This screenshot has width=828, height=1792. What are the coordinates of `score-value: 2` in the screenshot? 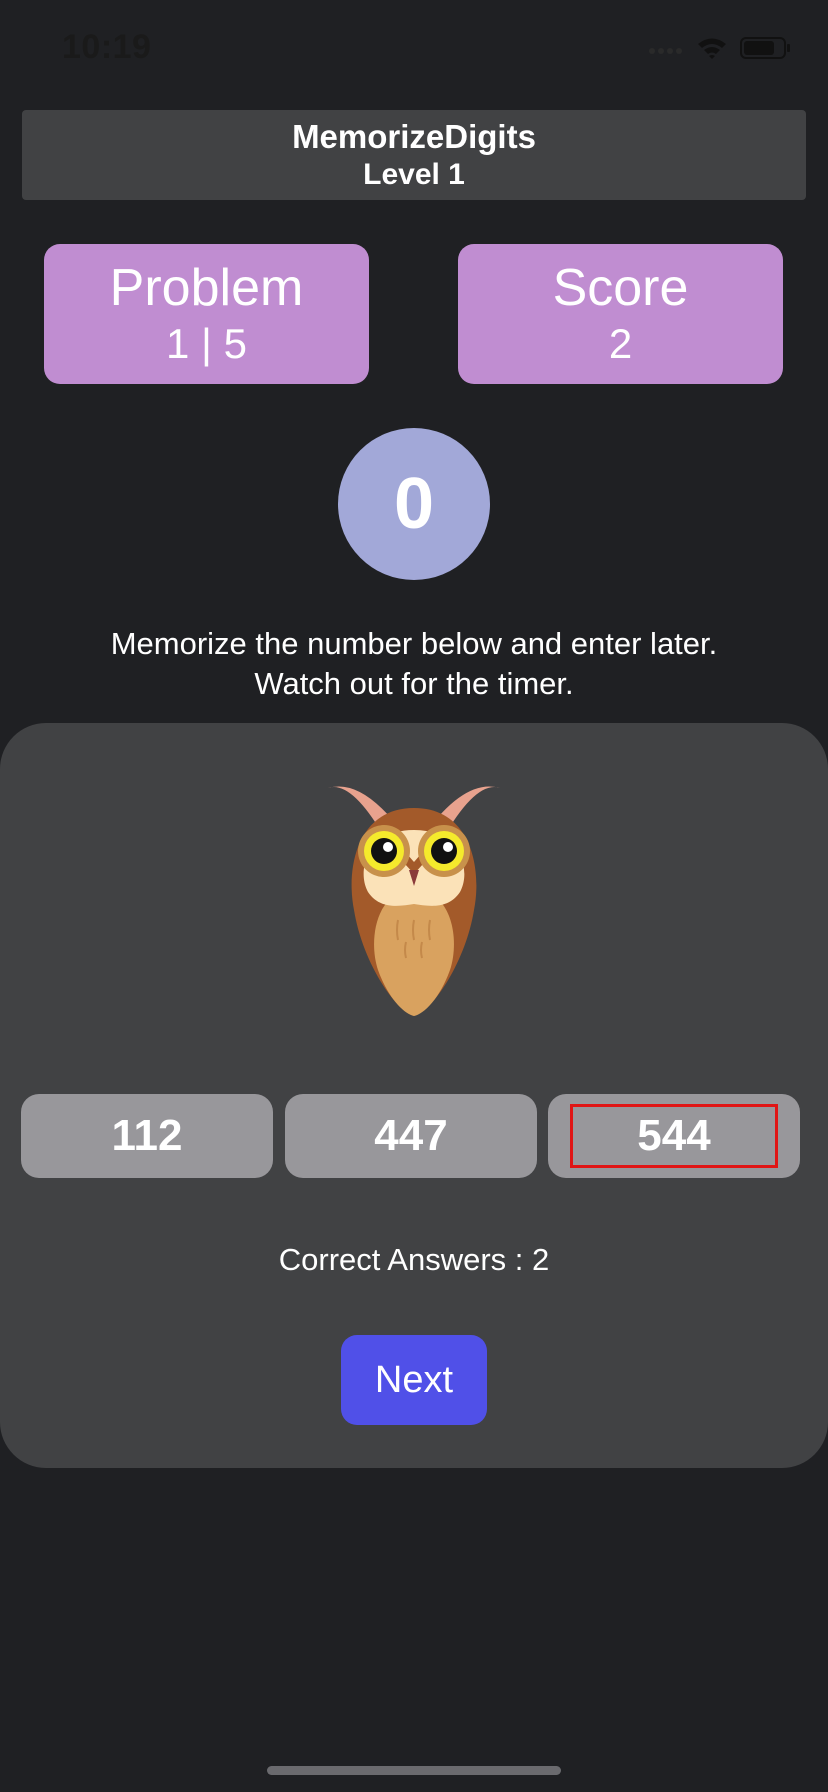 It's located at (620, 343).